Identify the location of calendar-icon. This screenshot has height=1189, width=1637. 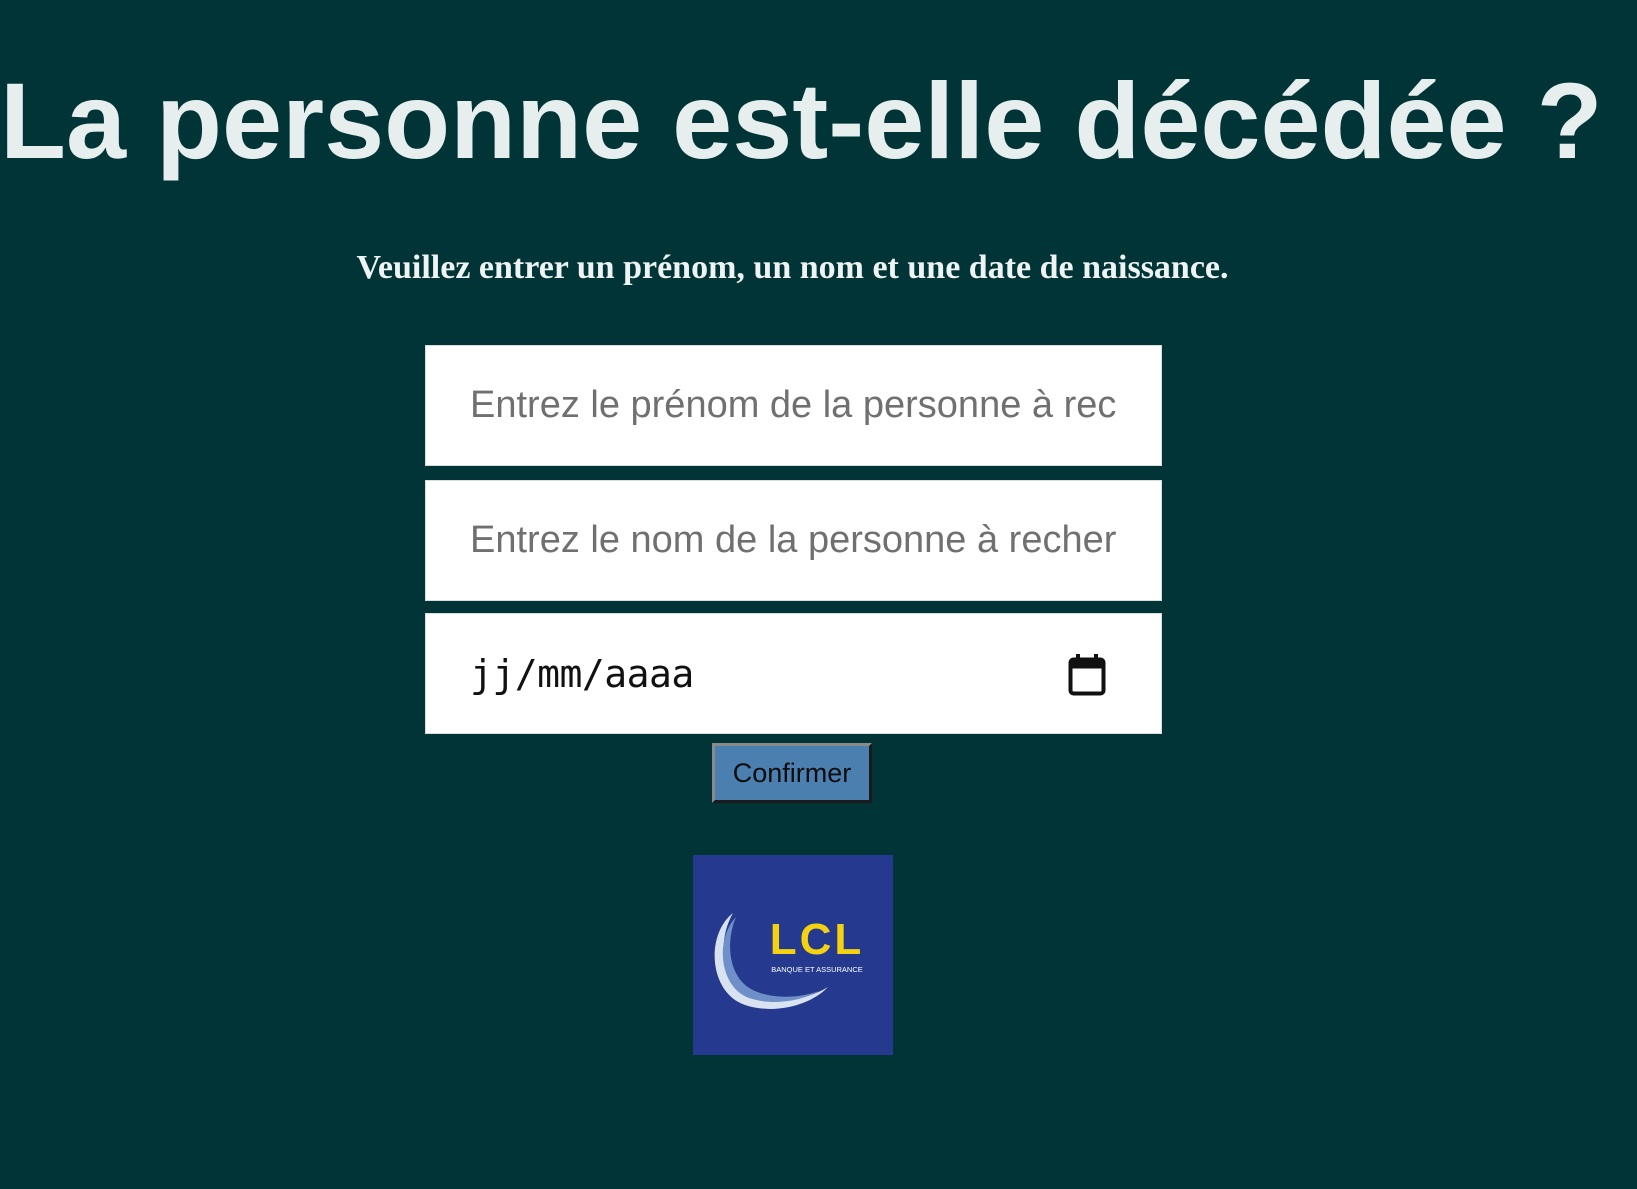
(1087, 675).